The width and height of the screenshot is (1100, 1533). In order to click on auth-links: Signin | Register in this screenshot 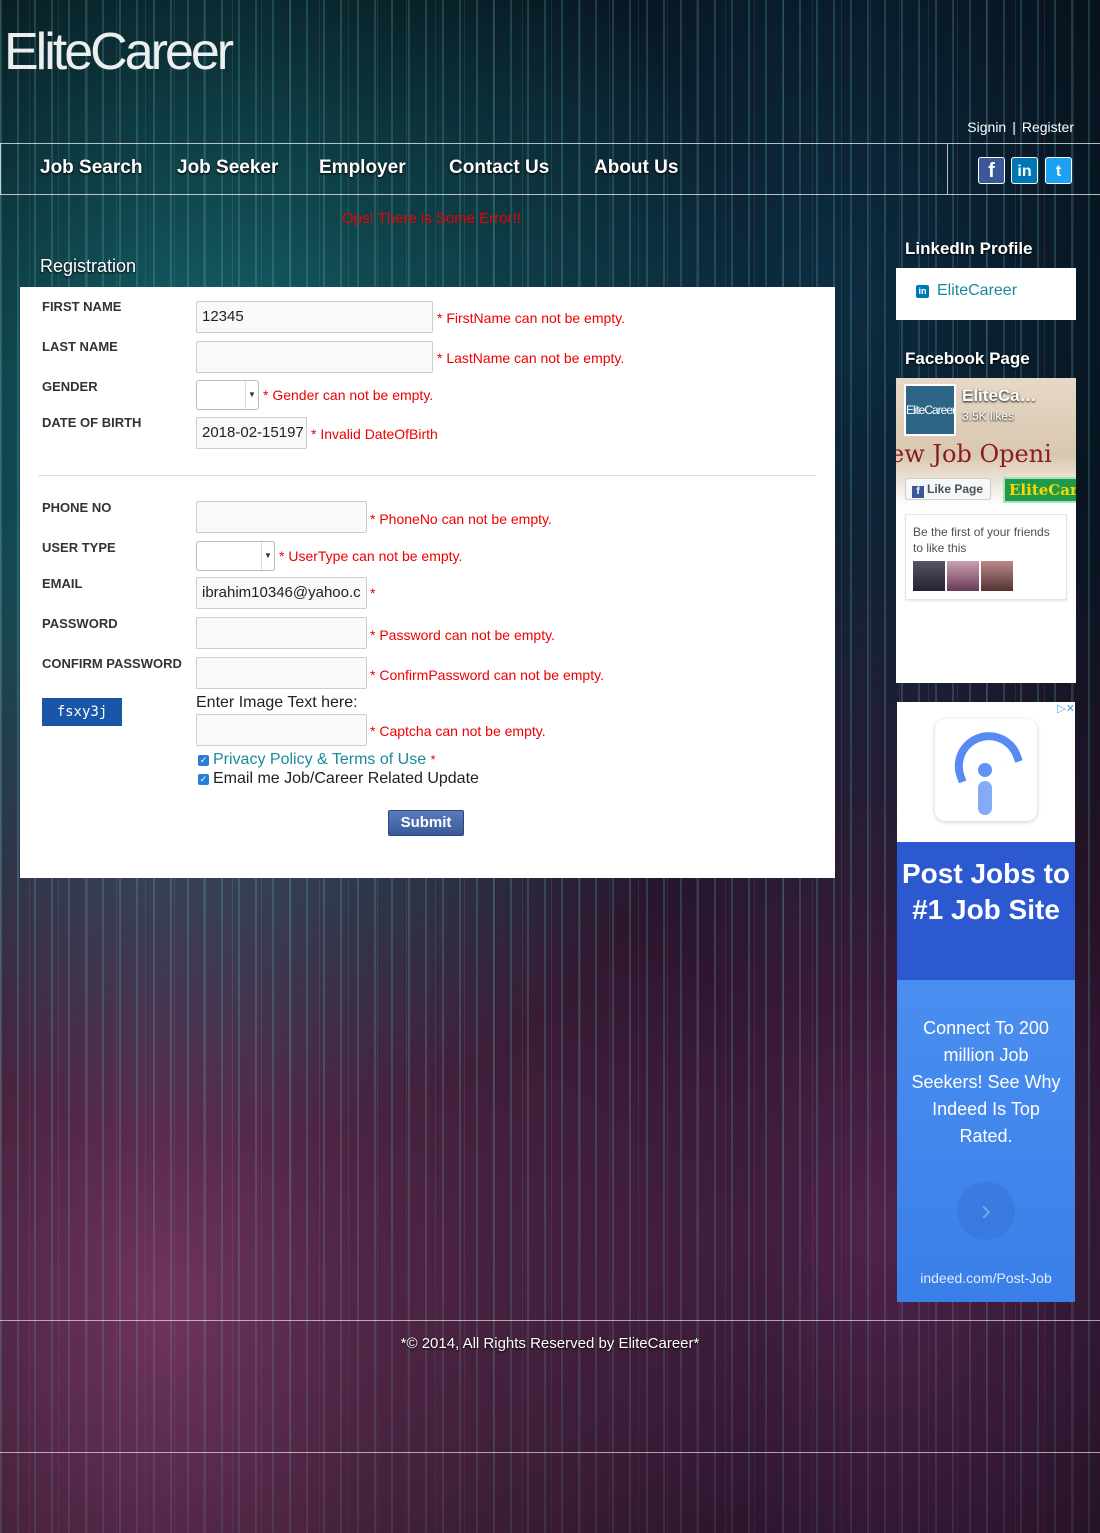, I will do `click(1020, 127)`.